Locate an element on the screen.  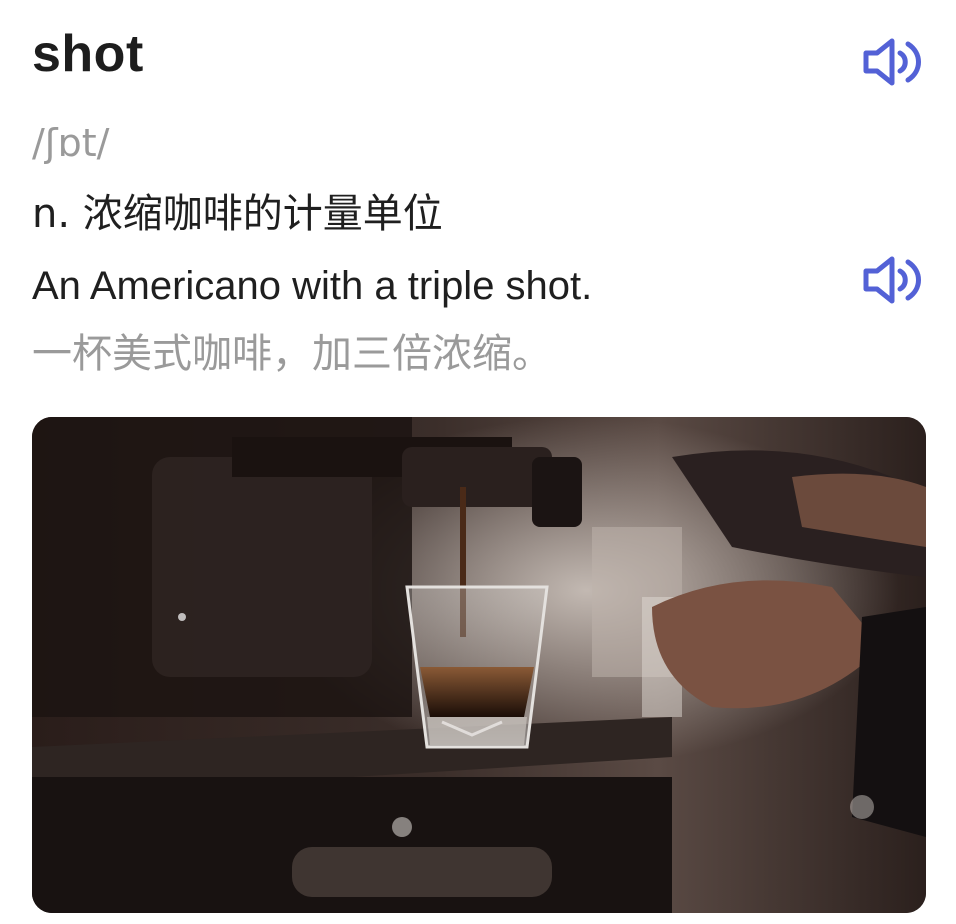
example-translation: 一杯美式咖啡，加三倍浓缩。 is located at coordinates (292, 354).